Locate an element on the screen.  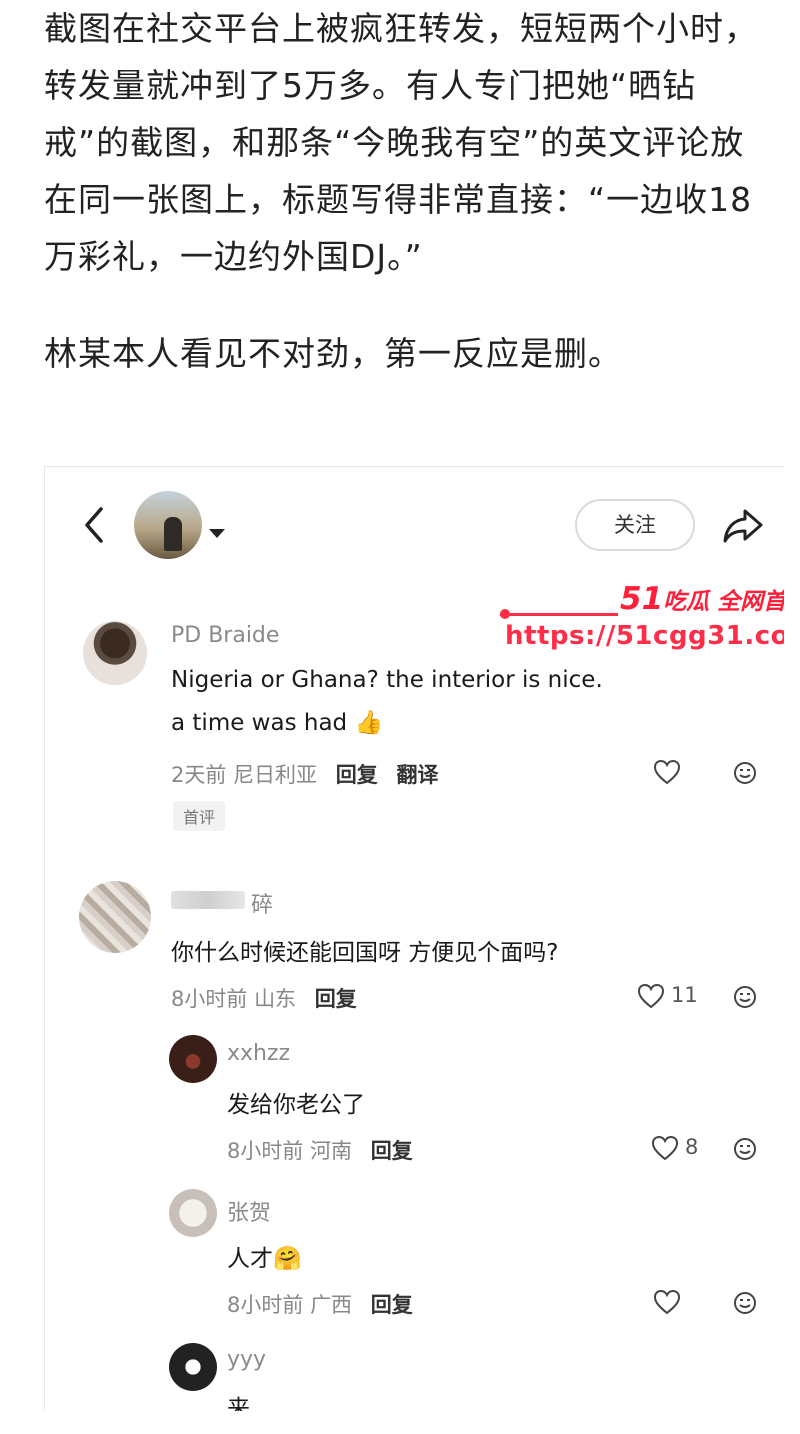
reply-username: yyy is located at coordinates (246, 1359).